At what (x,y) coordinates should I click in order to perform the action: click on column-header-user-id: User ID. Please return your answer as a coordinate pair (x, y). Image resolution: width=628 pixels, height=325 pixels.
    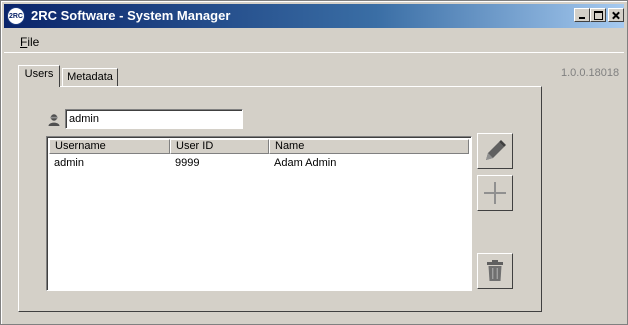
    Looking at the image, I should click on (219, 146).